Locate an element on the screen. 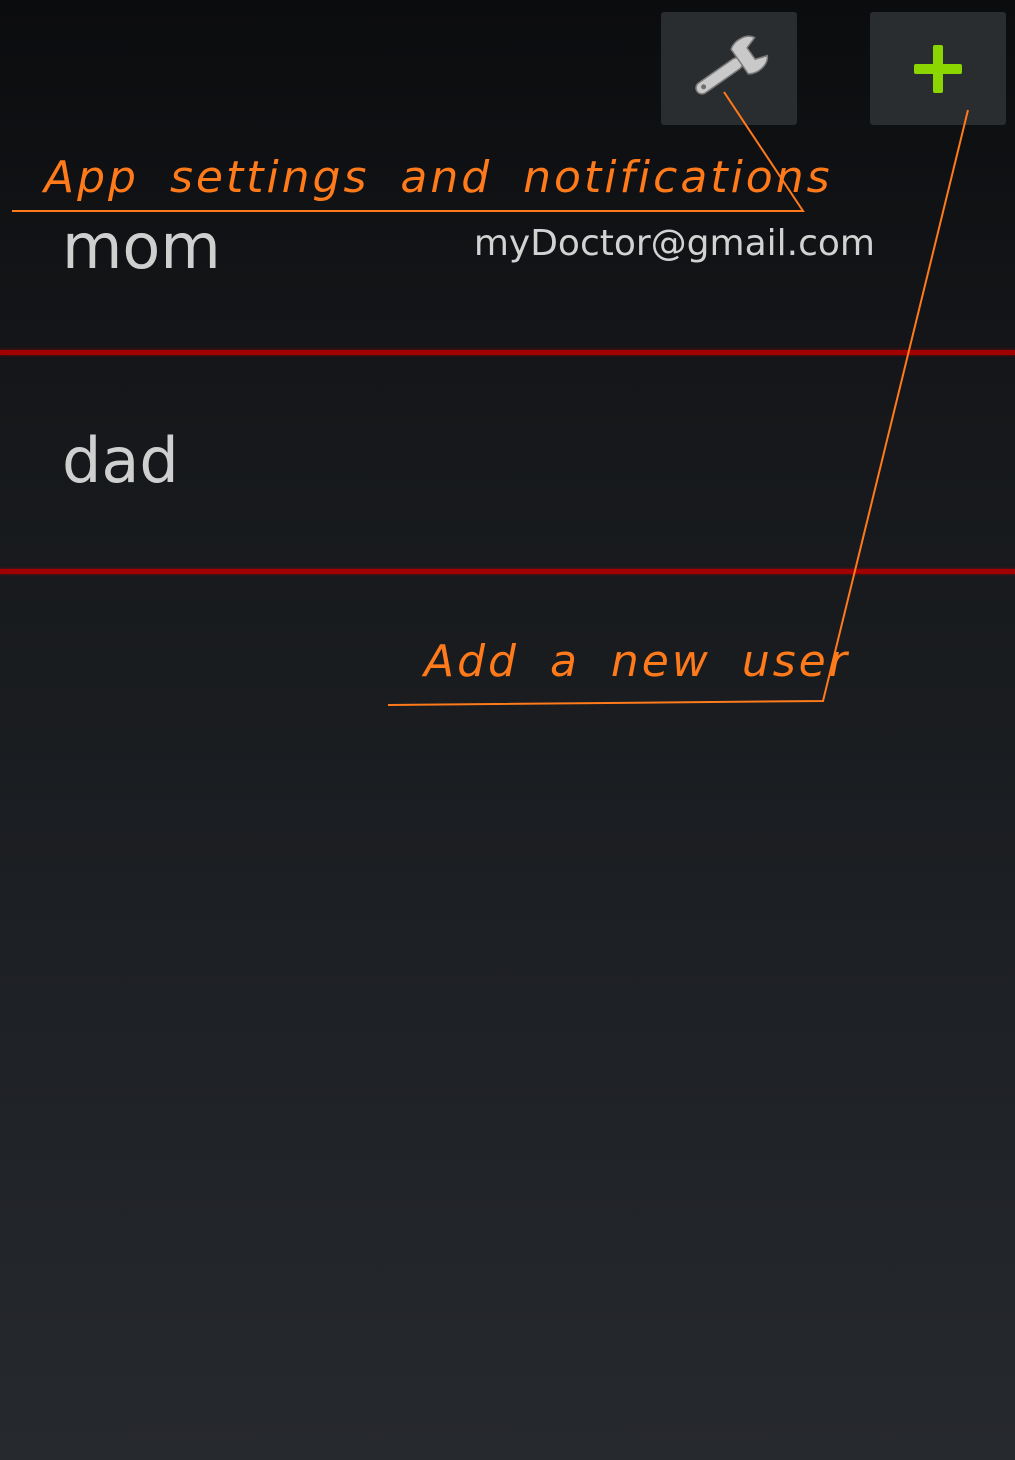 Image resolution: width=1015 pixels, height=1460 pixels. user-row-dad: dad is located at coordinates (507, 463).